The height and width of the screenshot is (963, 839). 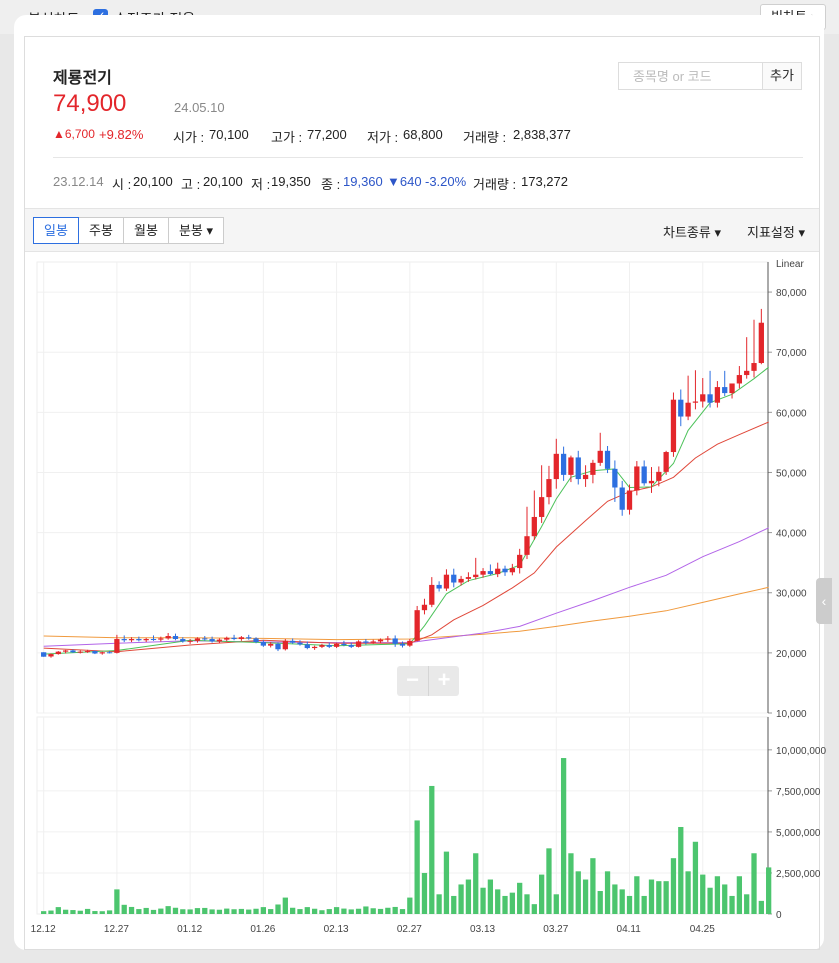 I want to click on zoom-out-button: −, so click(x=412, y=681).